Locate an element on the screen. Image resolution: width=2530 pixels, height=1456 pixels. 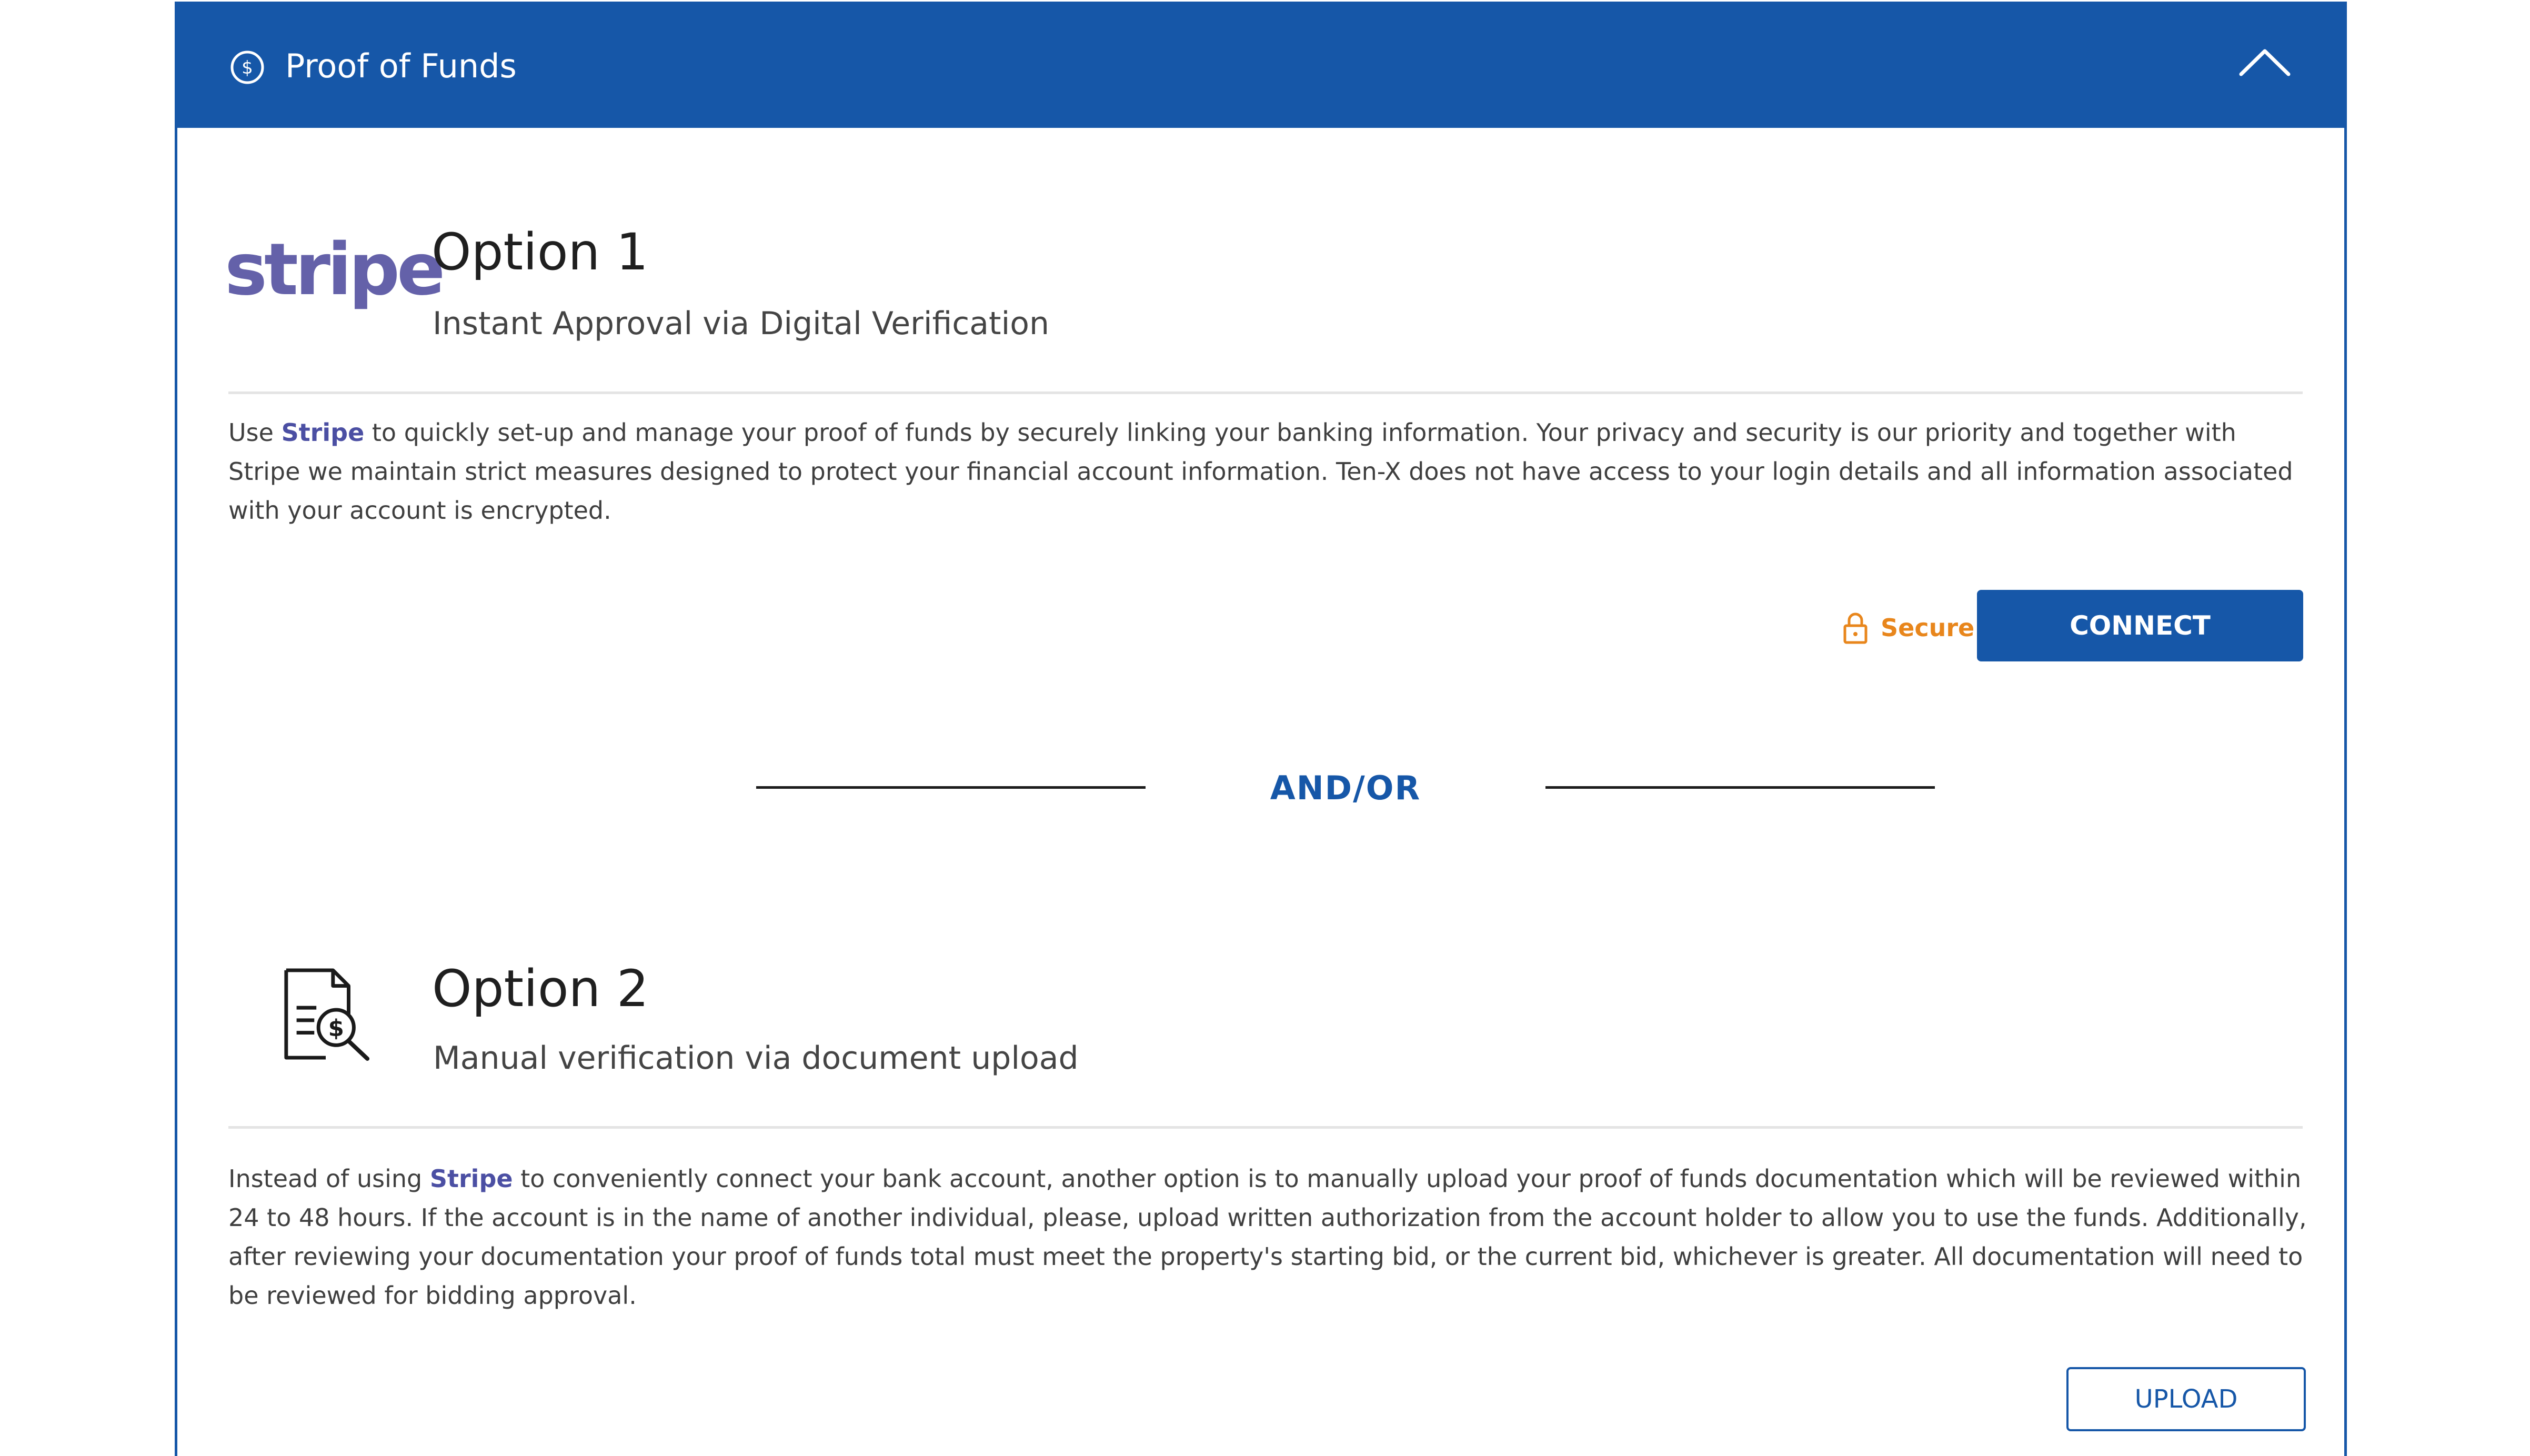
and-or-separator-label: AND/OR is located at coordinates (1345, 788).